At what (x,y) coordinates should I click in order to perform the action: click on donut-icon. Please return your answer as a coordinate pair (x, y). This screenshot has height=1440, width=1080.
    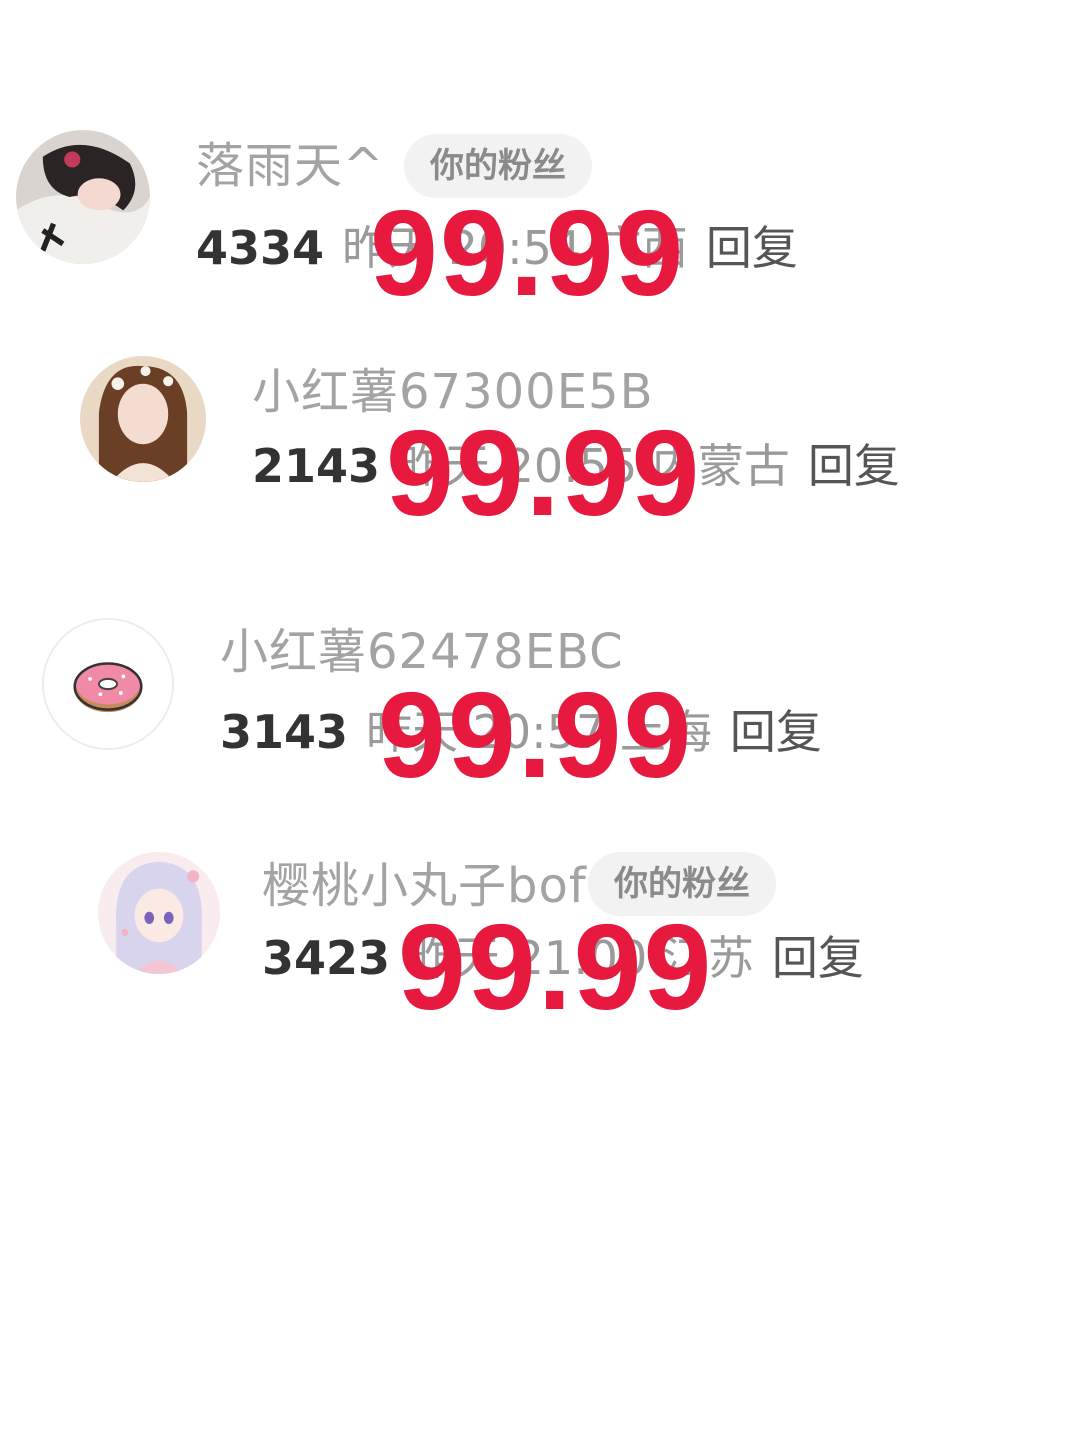
    Looking at the image, I should click on (108, 684).